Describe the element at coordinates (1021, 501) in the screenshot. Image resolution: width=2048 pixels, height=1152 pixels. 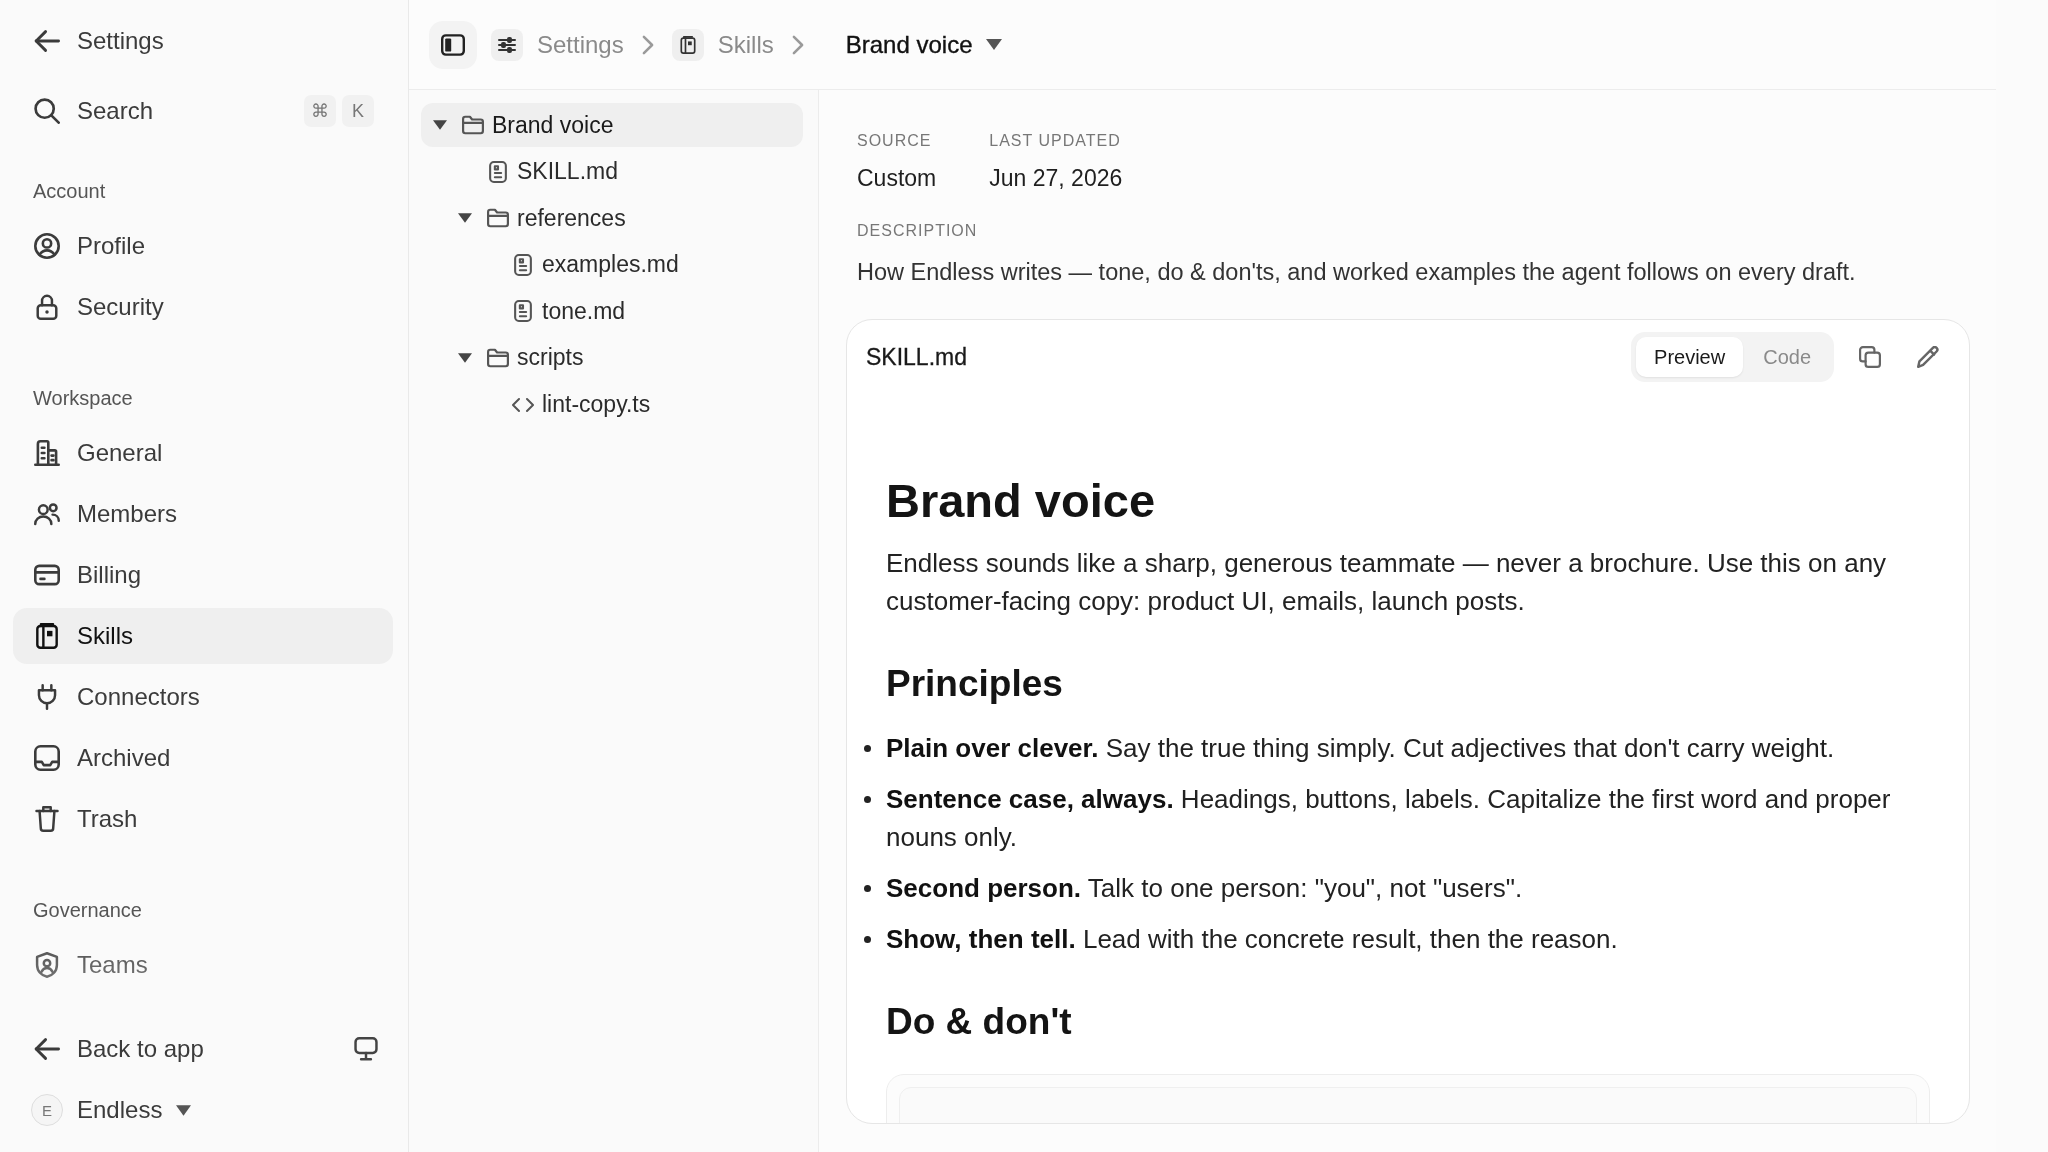
I see `document-title: Brand voice` at that location.